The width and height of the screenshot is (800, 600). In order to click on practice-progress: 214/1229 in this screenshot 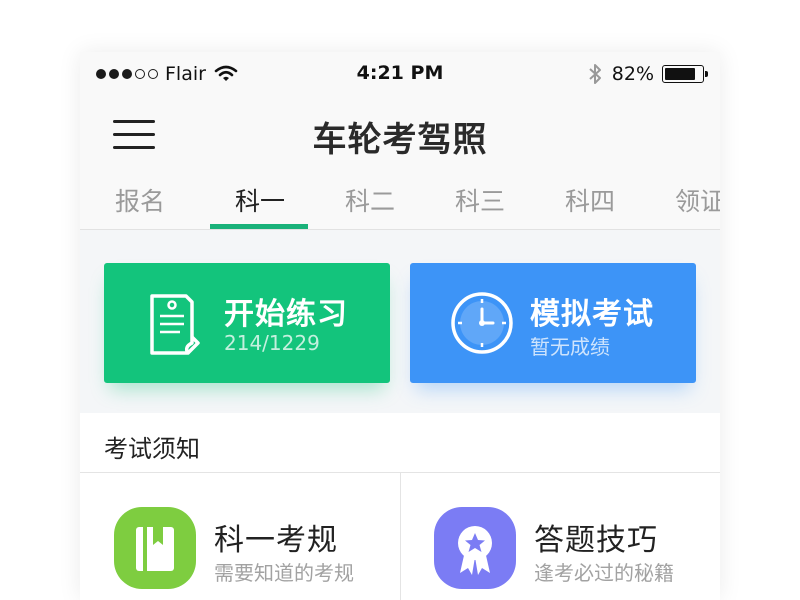, I will do `click(272, 343)`.